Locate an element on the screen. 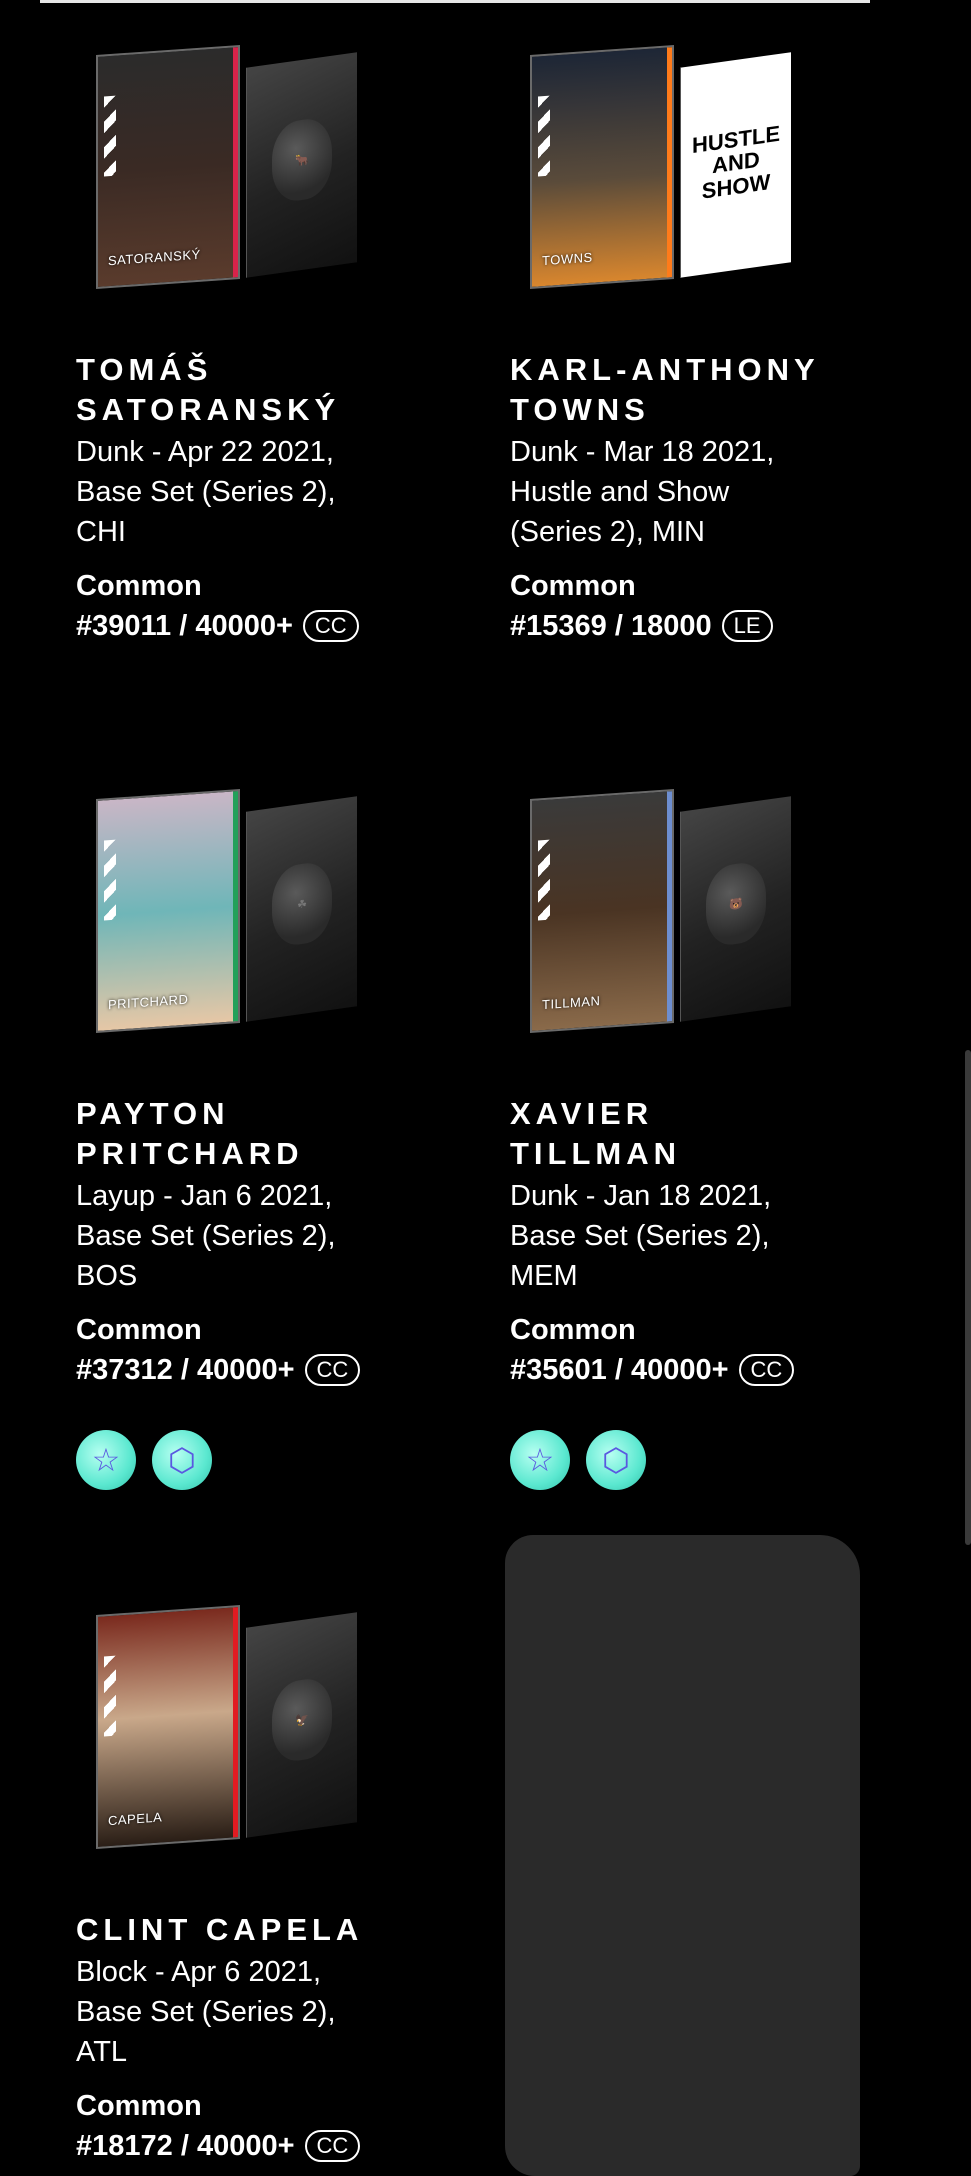 This screenshot has height=2176, width=971. hawks-logo-icon: 🦅 is located at coordinates (302, 1720).